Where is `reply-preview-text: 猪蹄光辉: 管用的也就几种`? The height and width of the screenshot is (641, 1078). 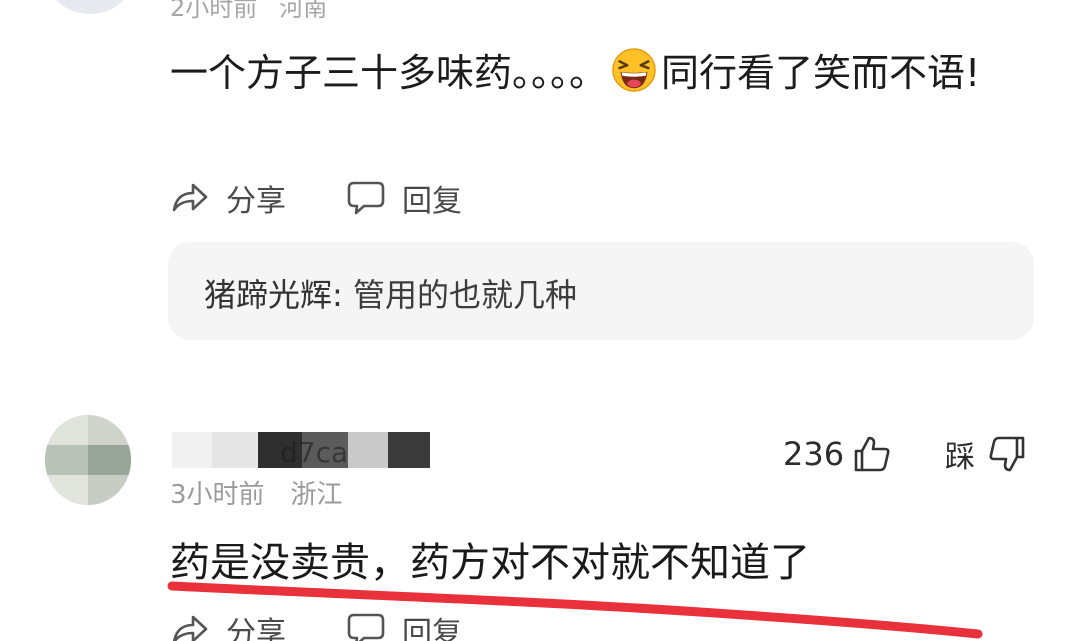
reply-preview-text: 猪蹄光辉: 管用的也就几种 is located at coordinates (390, 293).